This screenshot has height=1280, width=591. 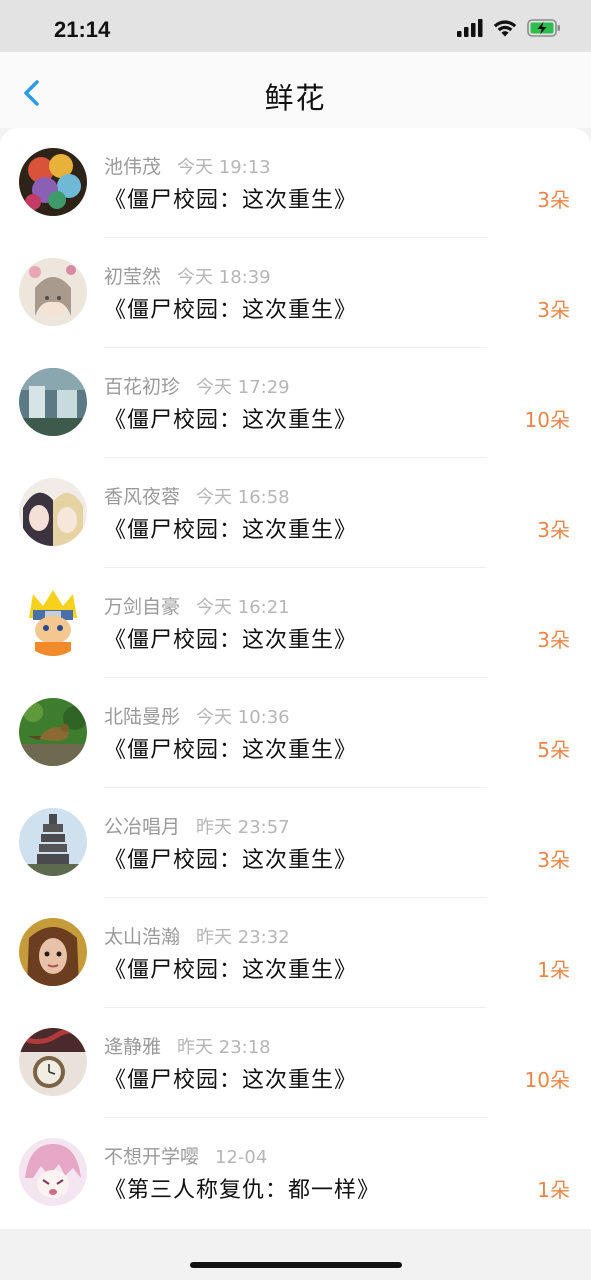 What do you see at coordinates (295, 403) in the screenshot?
I see `list-item: 百花初珍 今天 17:29 《僵尸校园：这次重生》 10朵` at bounding box center [295, 403].